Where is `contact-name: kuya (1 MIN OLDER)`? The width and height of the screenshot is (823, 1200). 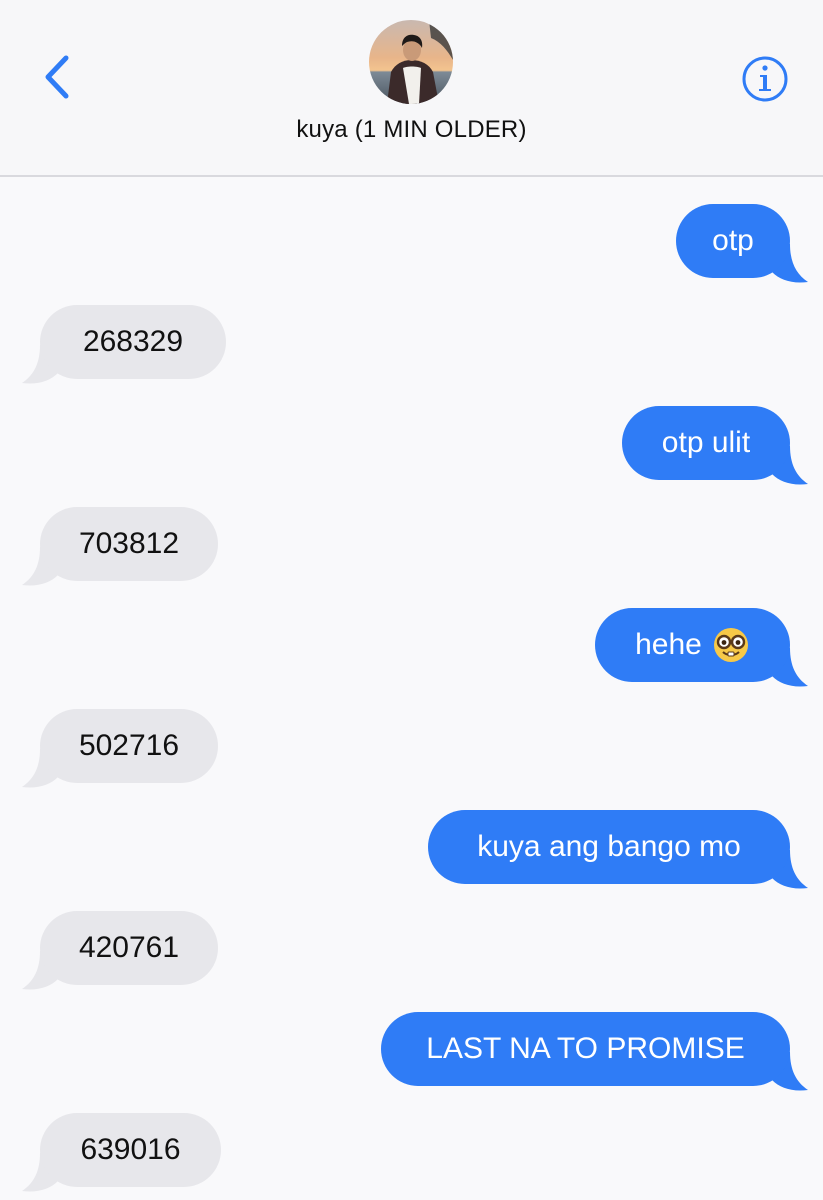
contact-name: kuya (1 MIN OLDER) is located at coordinates (411, 130).